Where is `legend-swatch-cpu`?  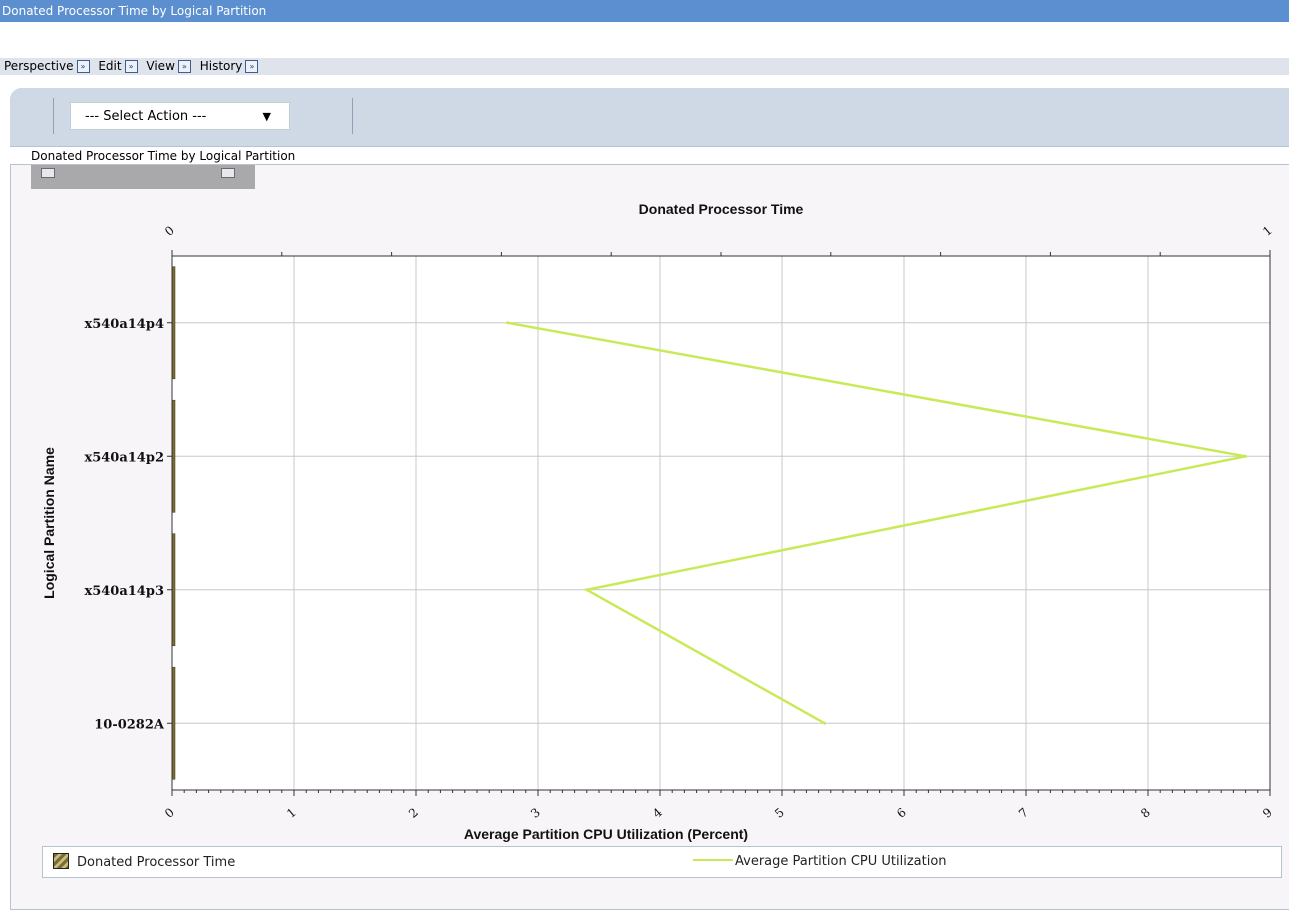 legend-swatch-cpu is located at coordinates (713, 860).